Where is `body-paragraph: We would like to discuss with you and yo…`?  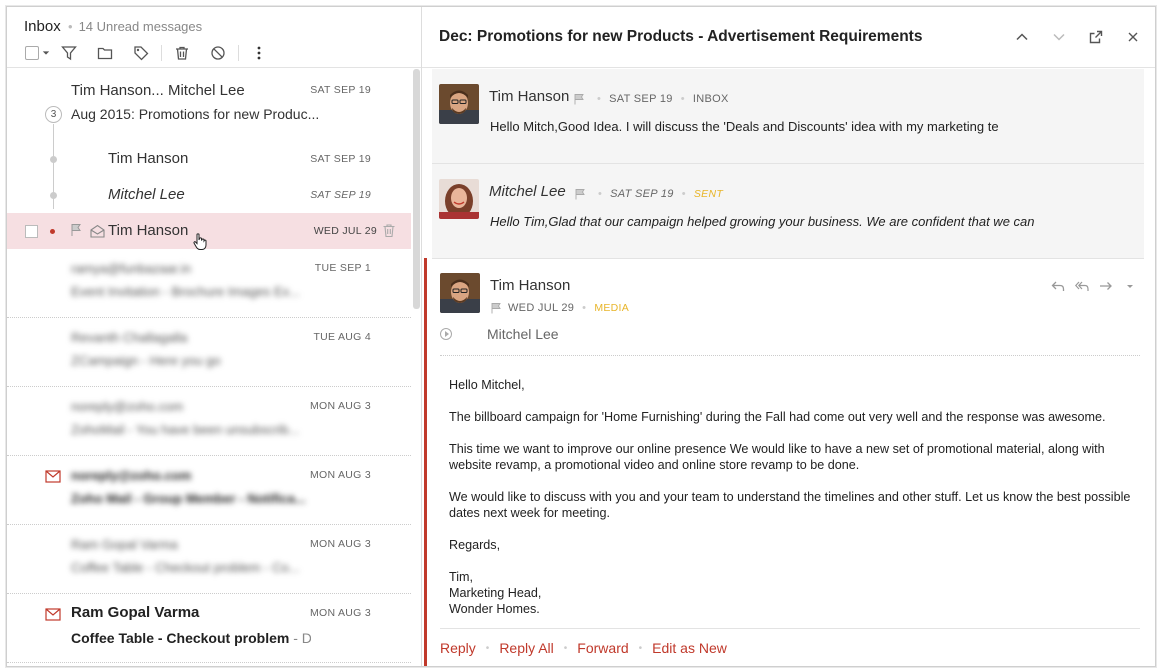 body-paragraph: We would like to discuss with you and yo… is located at coordinates (790, 505).